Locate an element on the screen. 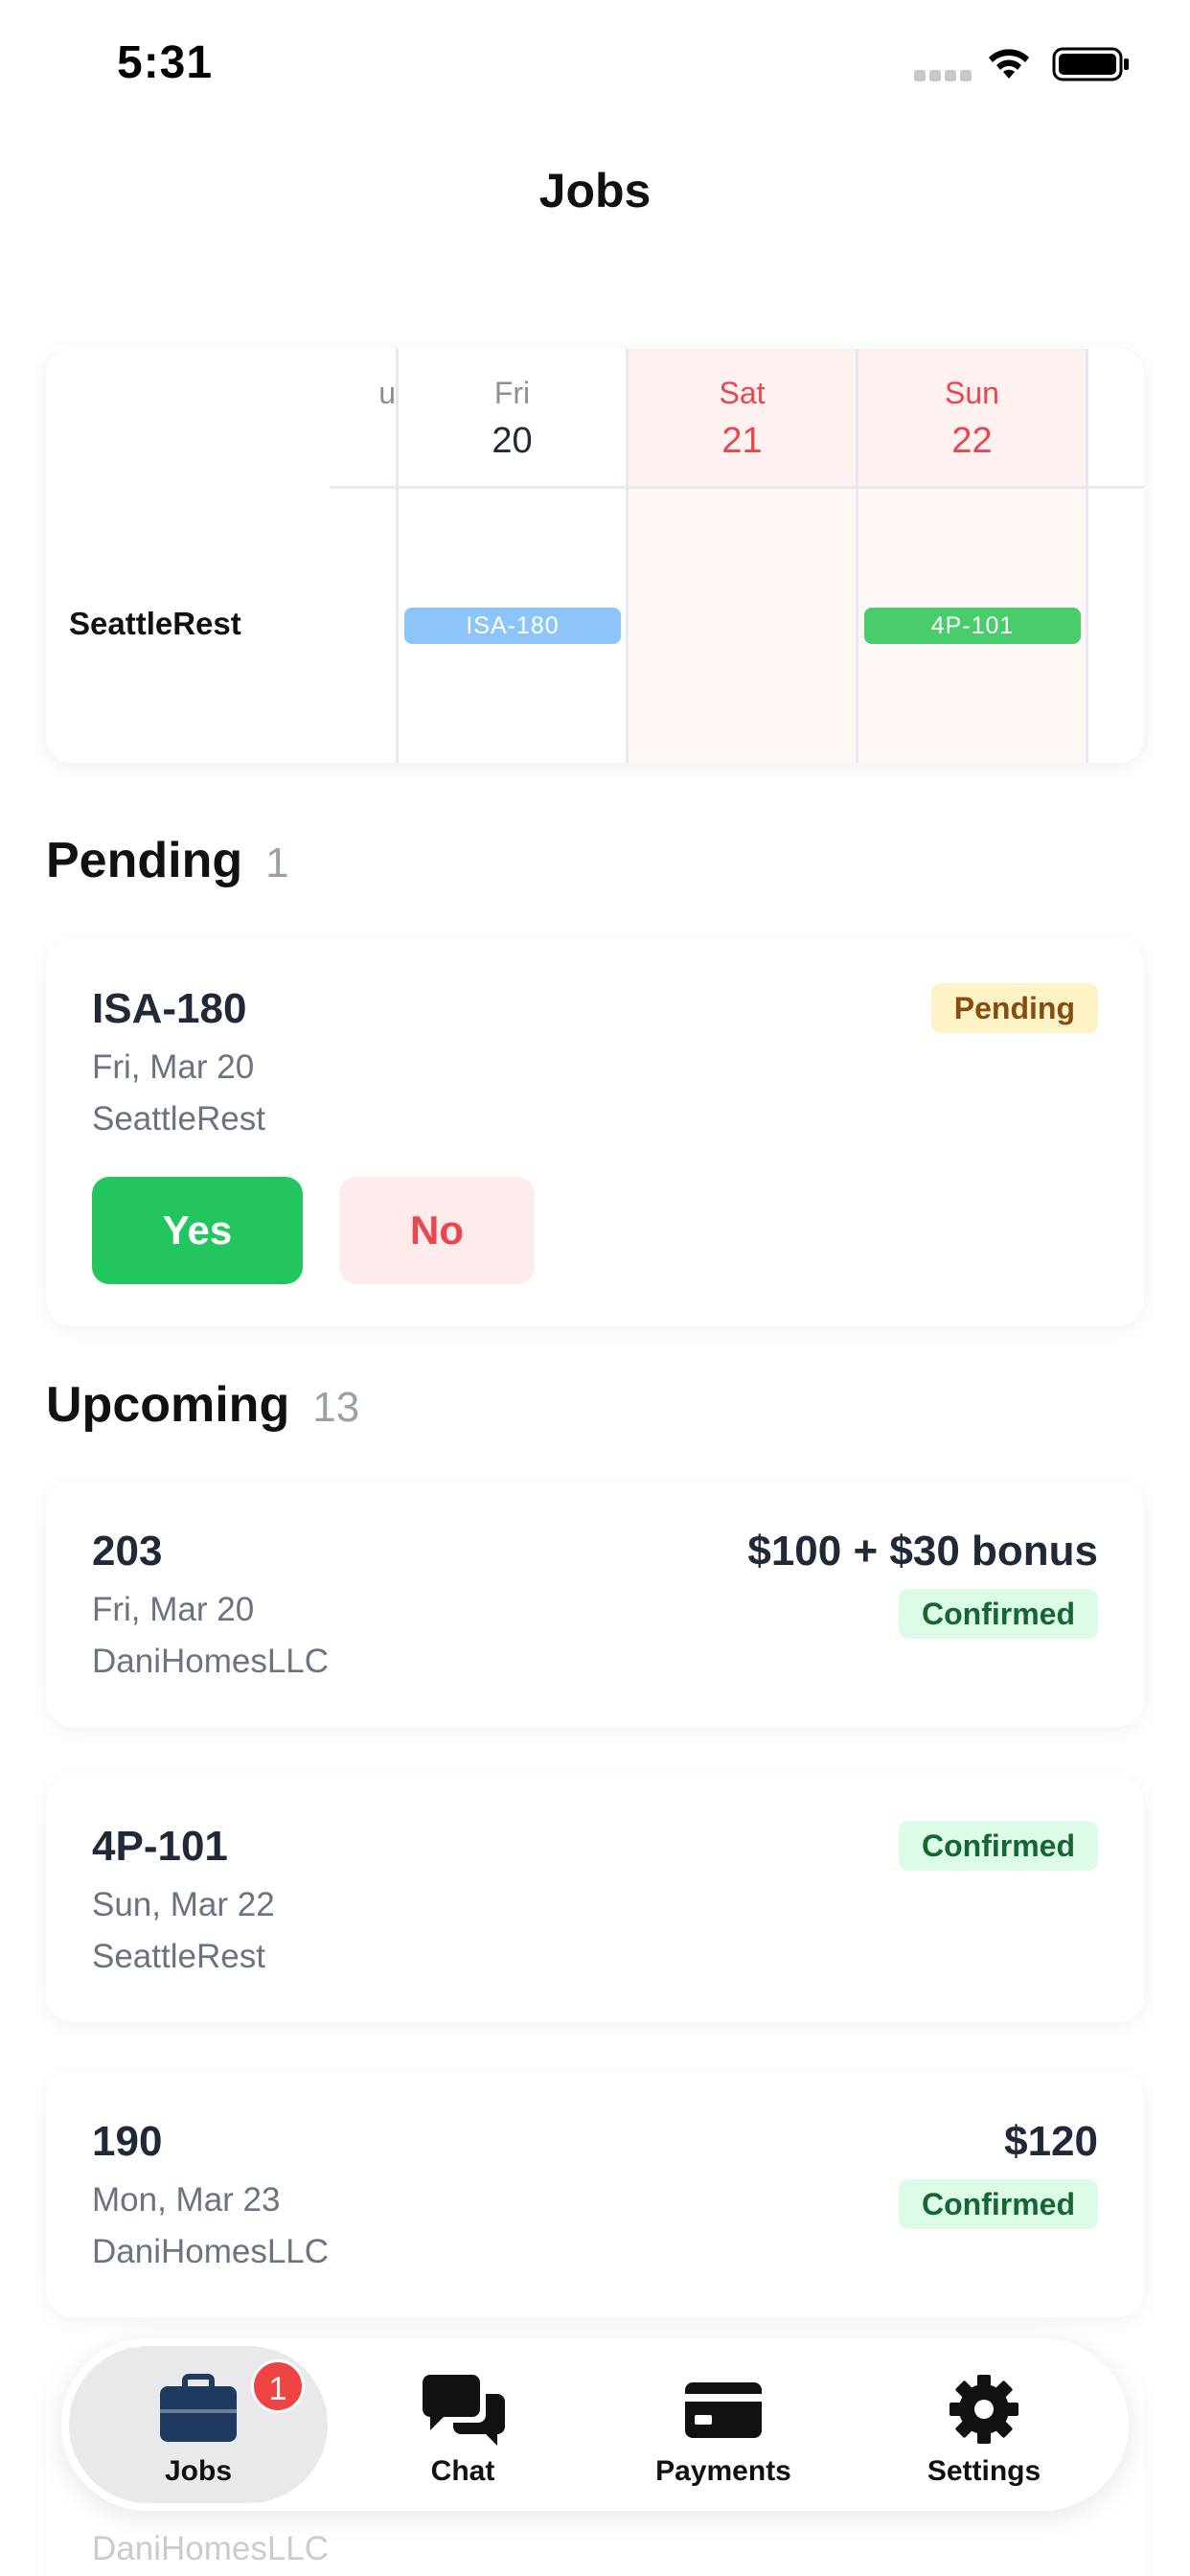 This screenshot has width=1190, height=2576. calendar-day-column is located at coordinates (1116, 556).